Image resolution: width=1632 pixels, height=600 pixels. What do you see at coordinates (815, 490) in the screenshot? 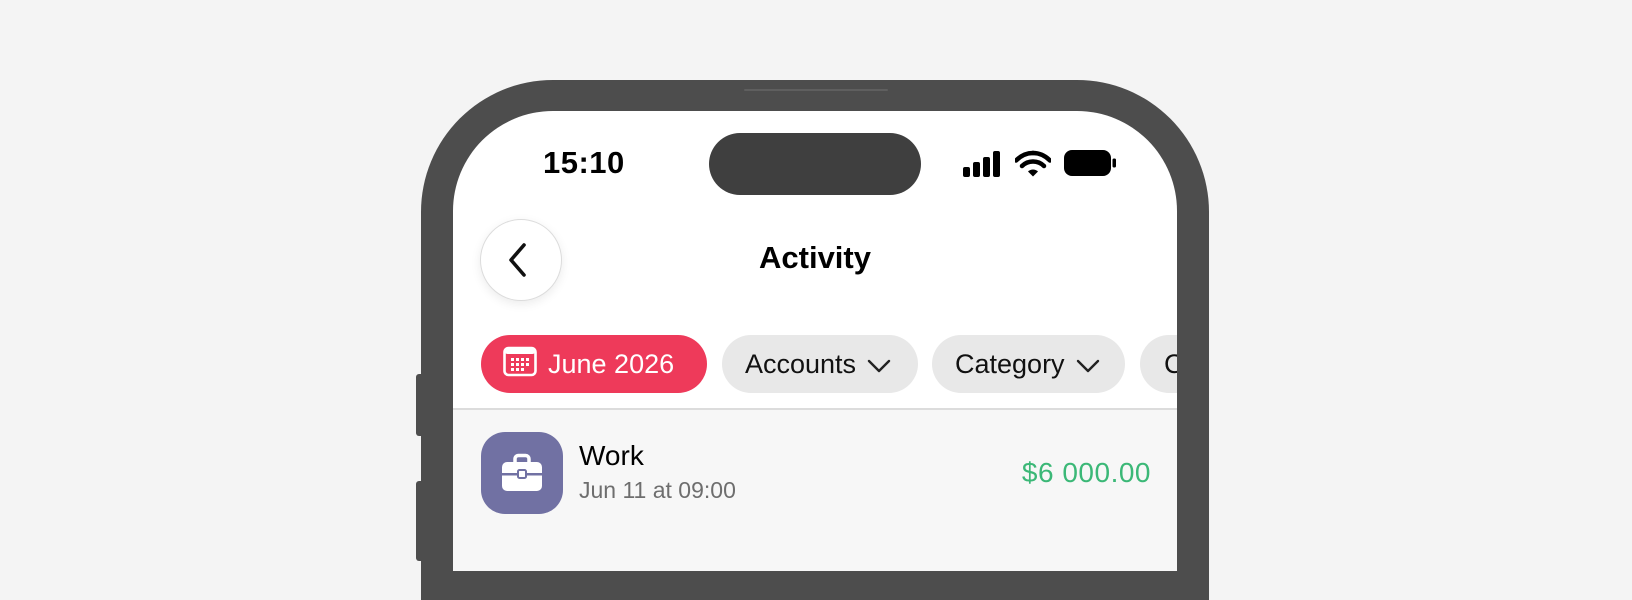
I see `transaction-list: Work Jun 11 at 09:00 $6 000.00` at bounding box center [815, 490].